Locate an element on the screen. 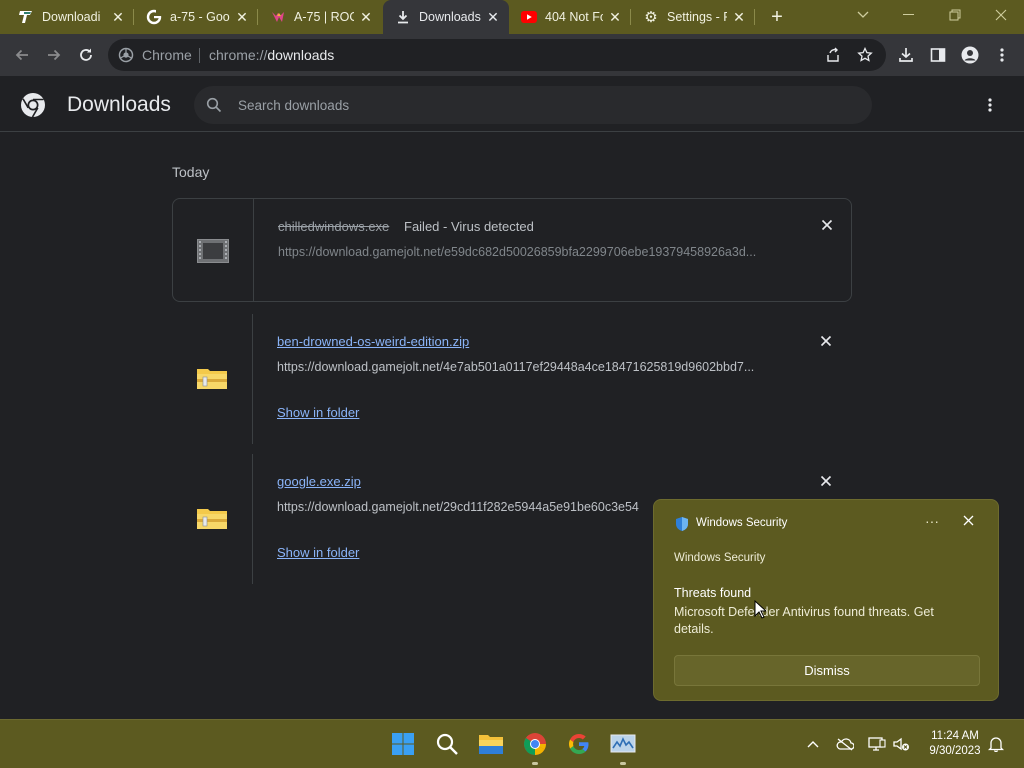  clock-date: 9/30/2023 is located at coordinates (955, 751).